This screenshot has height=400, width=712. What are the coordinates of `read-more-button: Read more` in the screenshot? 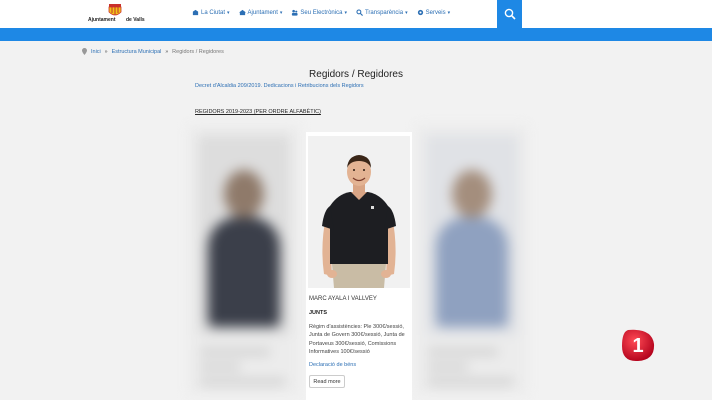 It's located at (327, 381).